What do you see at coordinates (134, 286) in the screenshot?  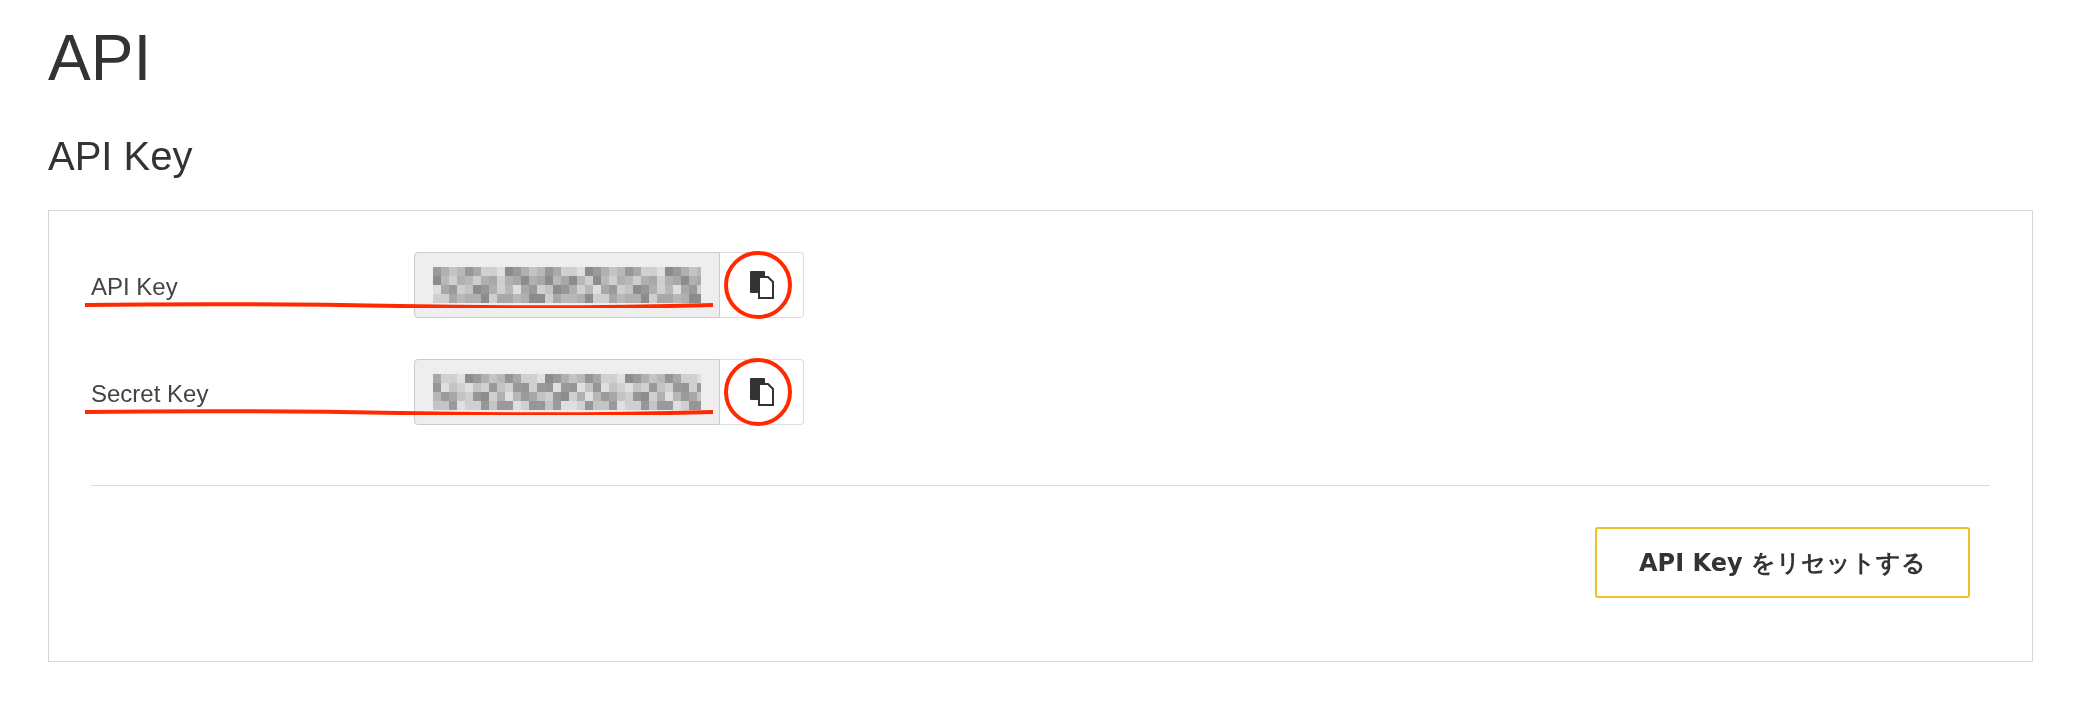 I see `field-label: API Key` at bounding box center [134, 286].